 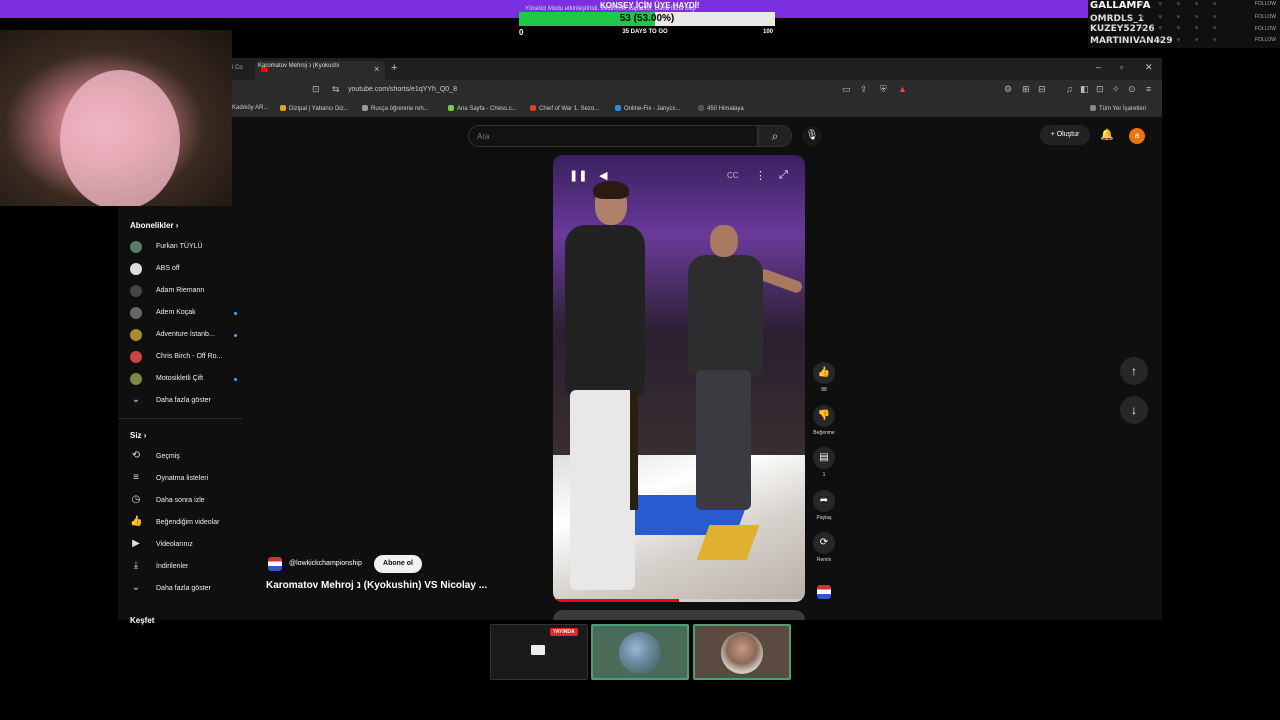 What do you see at coordinates (136, 499) in the screenshot?
I see `clock-icon: ◷` at bounding box center [136, 499].